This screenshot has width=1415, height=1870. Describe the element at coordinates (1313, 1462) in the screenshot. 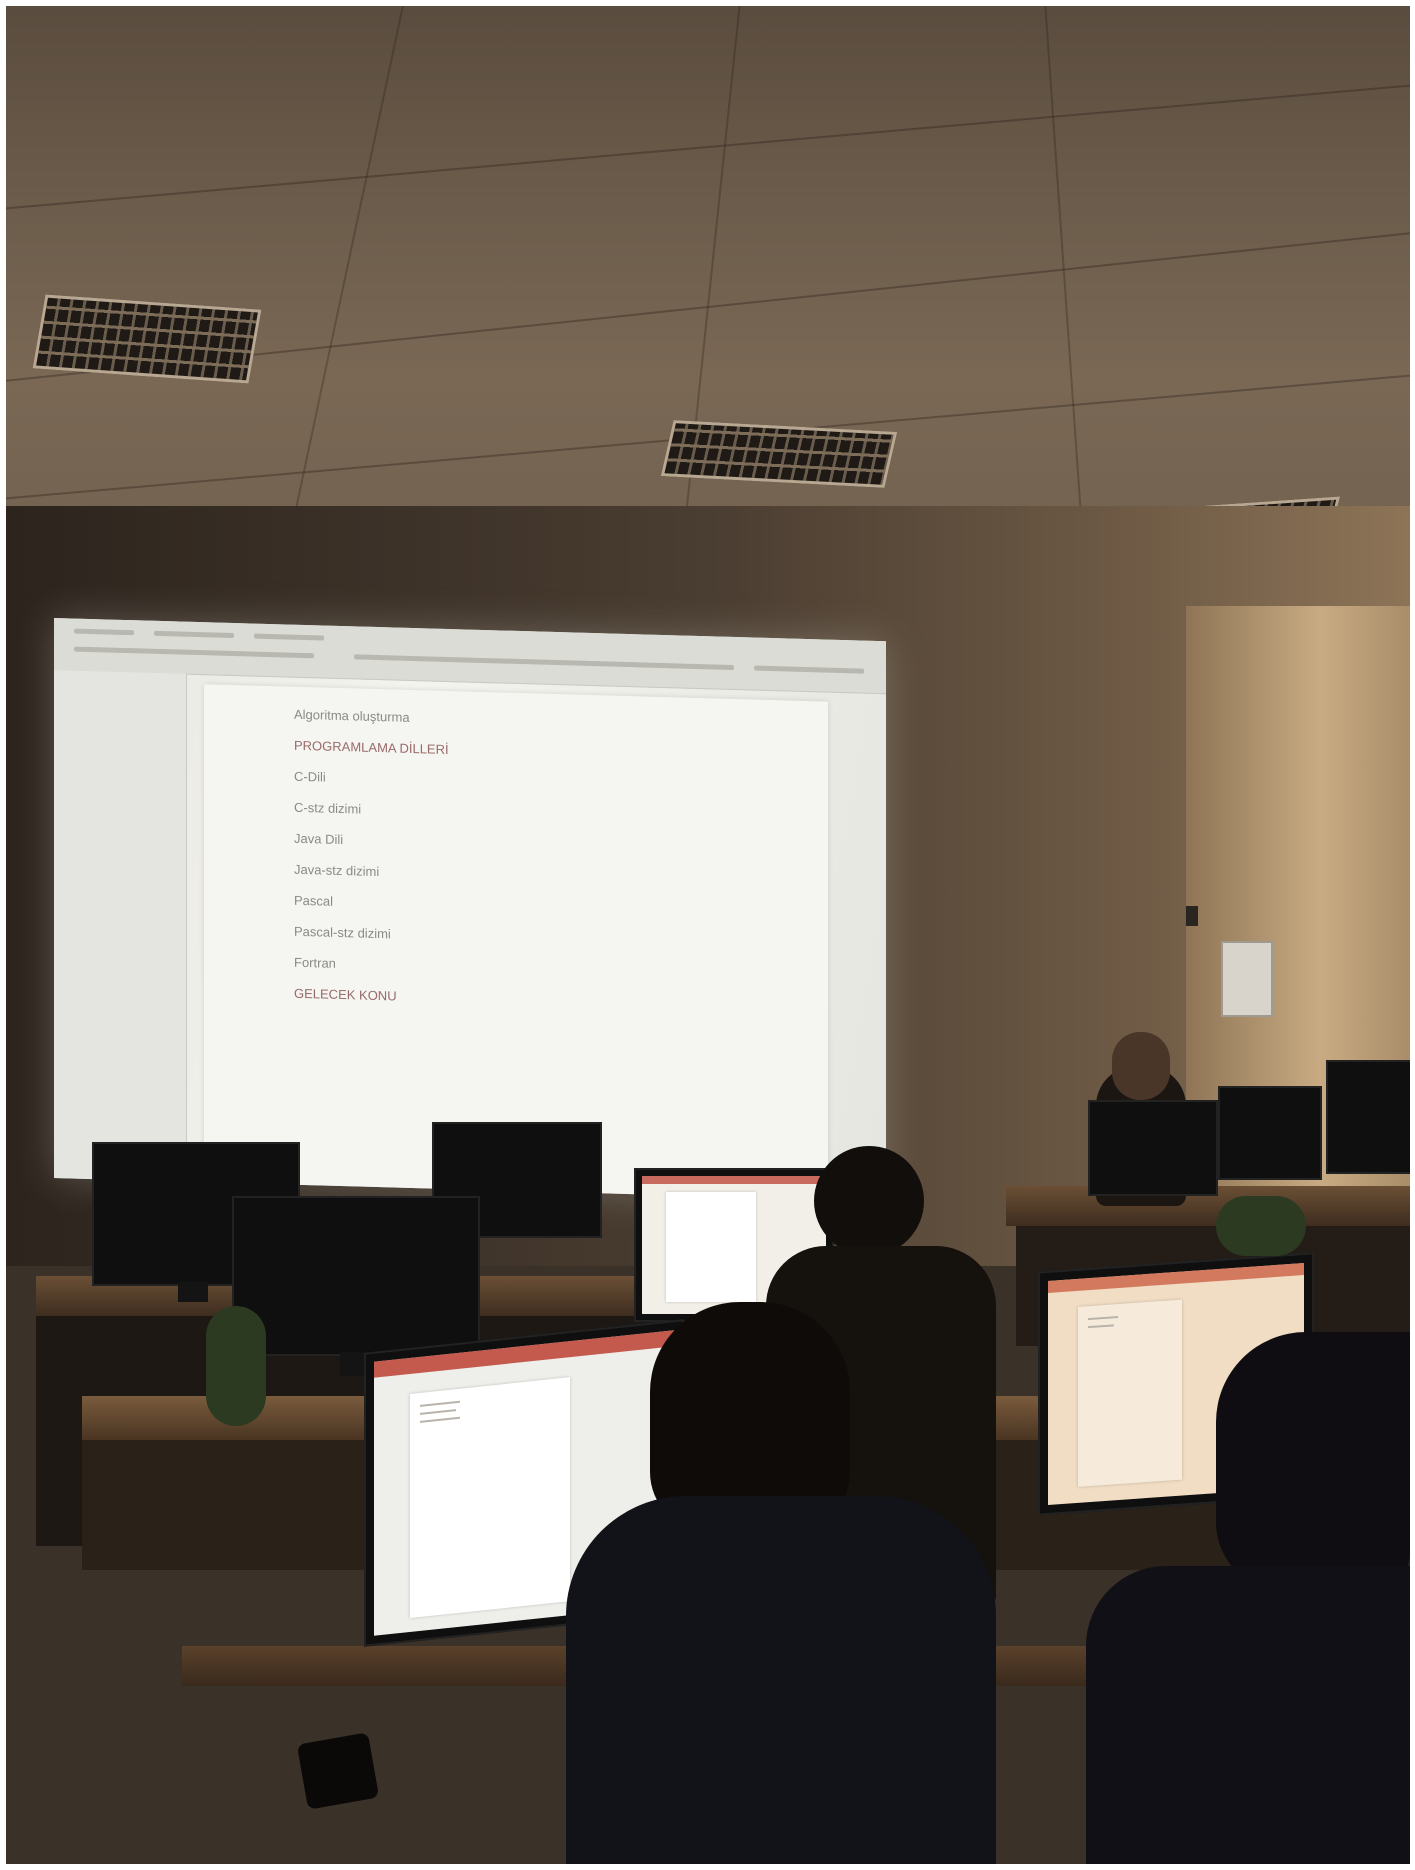

I see `student-front-right-head` at that location.